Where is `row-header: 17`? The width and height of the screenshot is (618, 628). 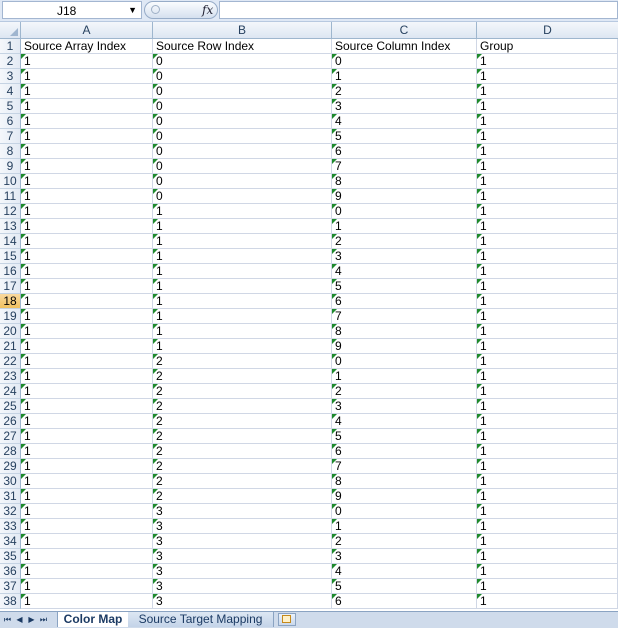
row-header: 17 is located at coordinates (10, 286).